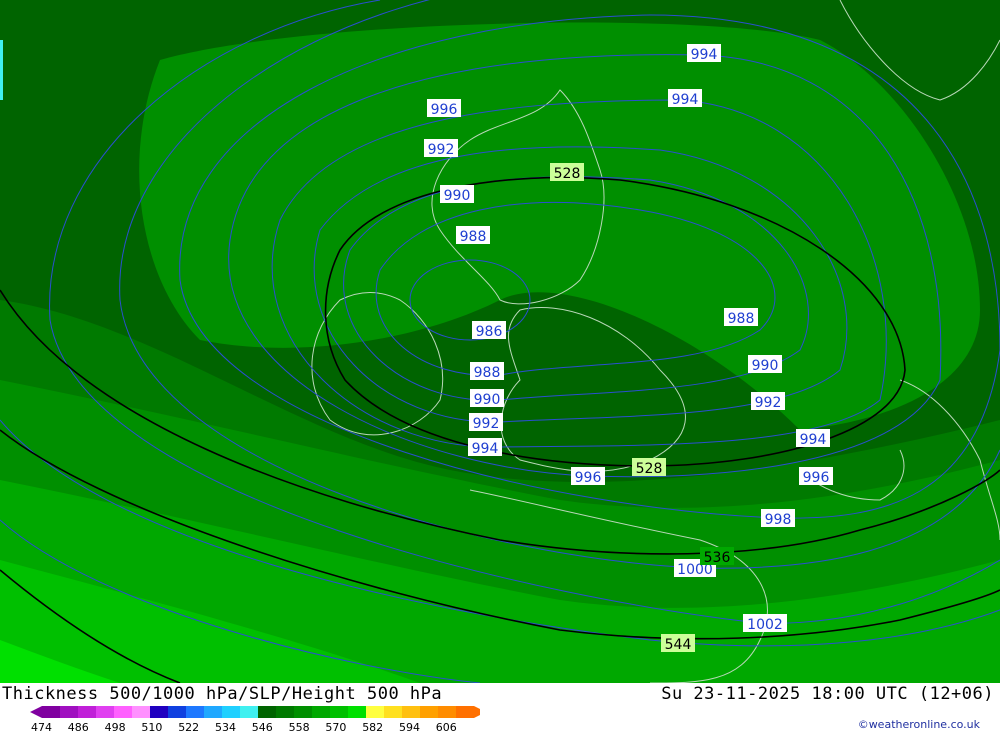 Image resolution: width=1000 pixels, height=735 pixels. What do you see at coordinates (336, 727) in the screenshot?
I see `legend-label: 570` at bounding box center [336, 727].